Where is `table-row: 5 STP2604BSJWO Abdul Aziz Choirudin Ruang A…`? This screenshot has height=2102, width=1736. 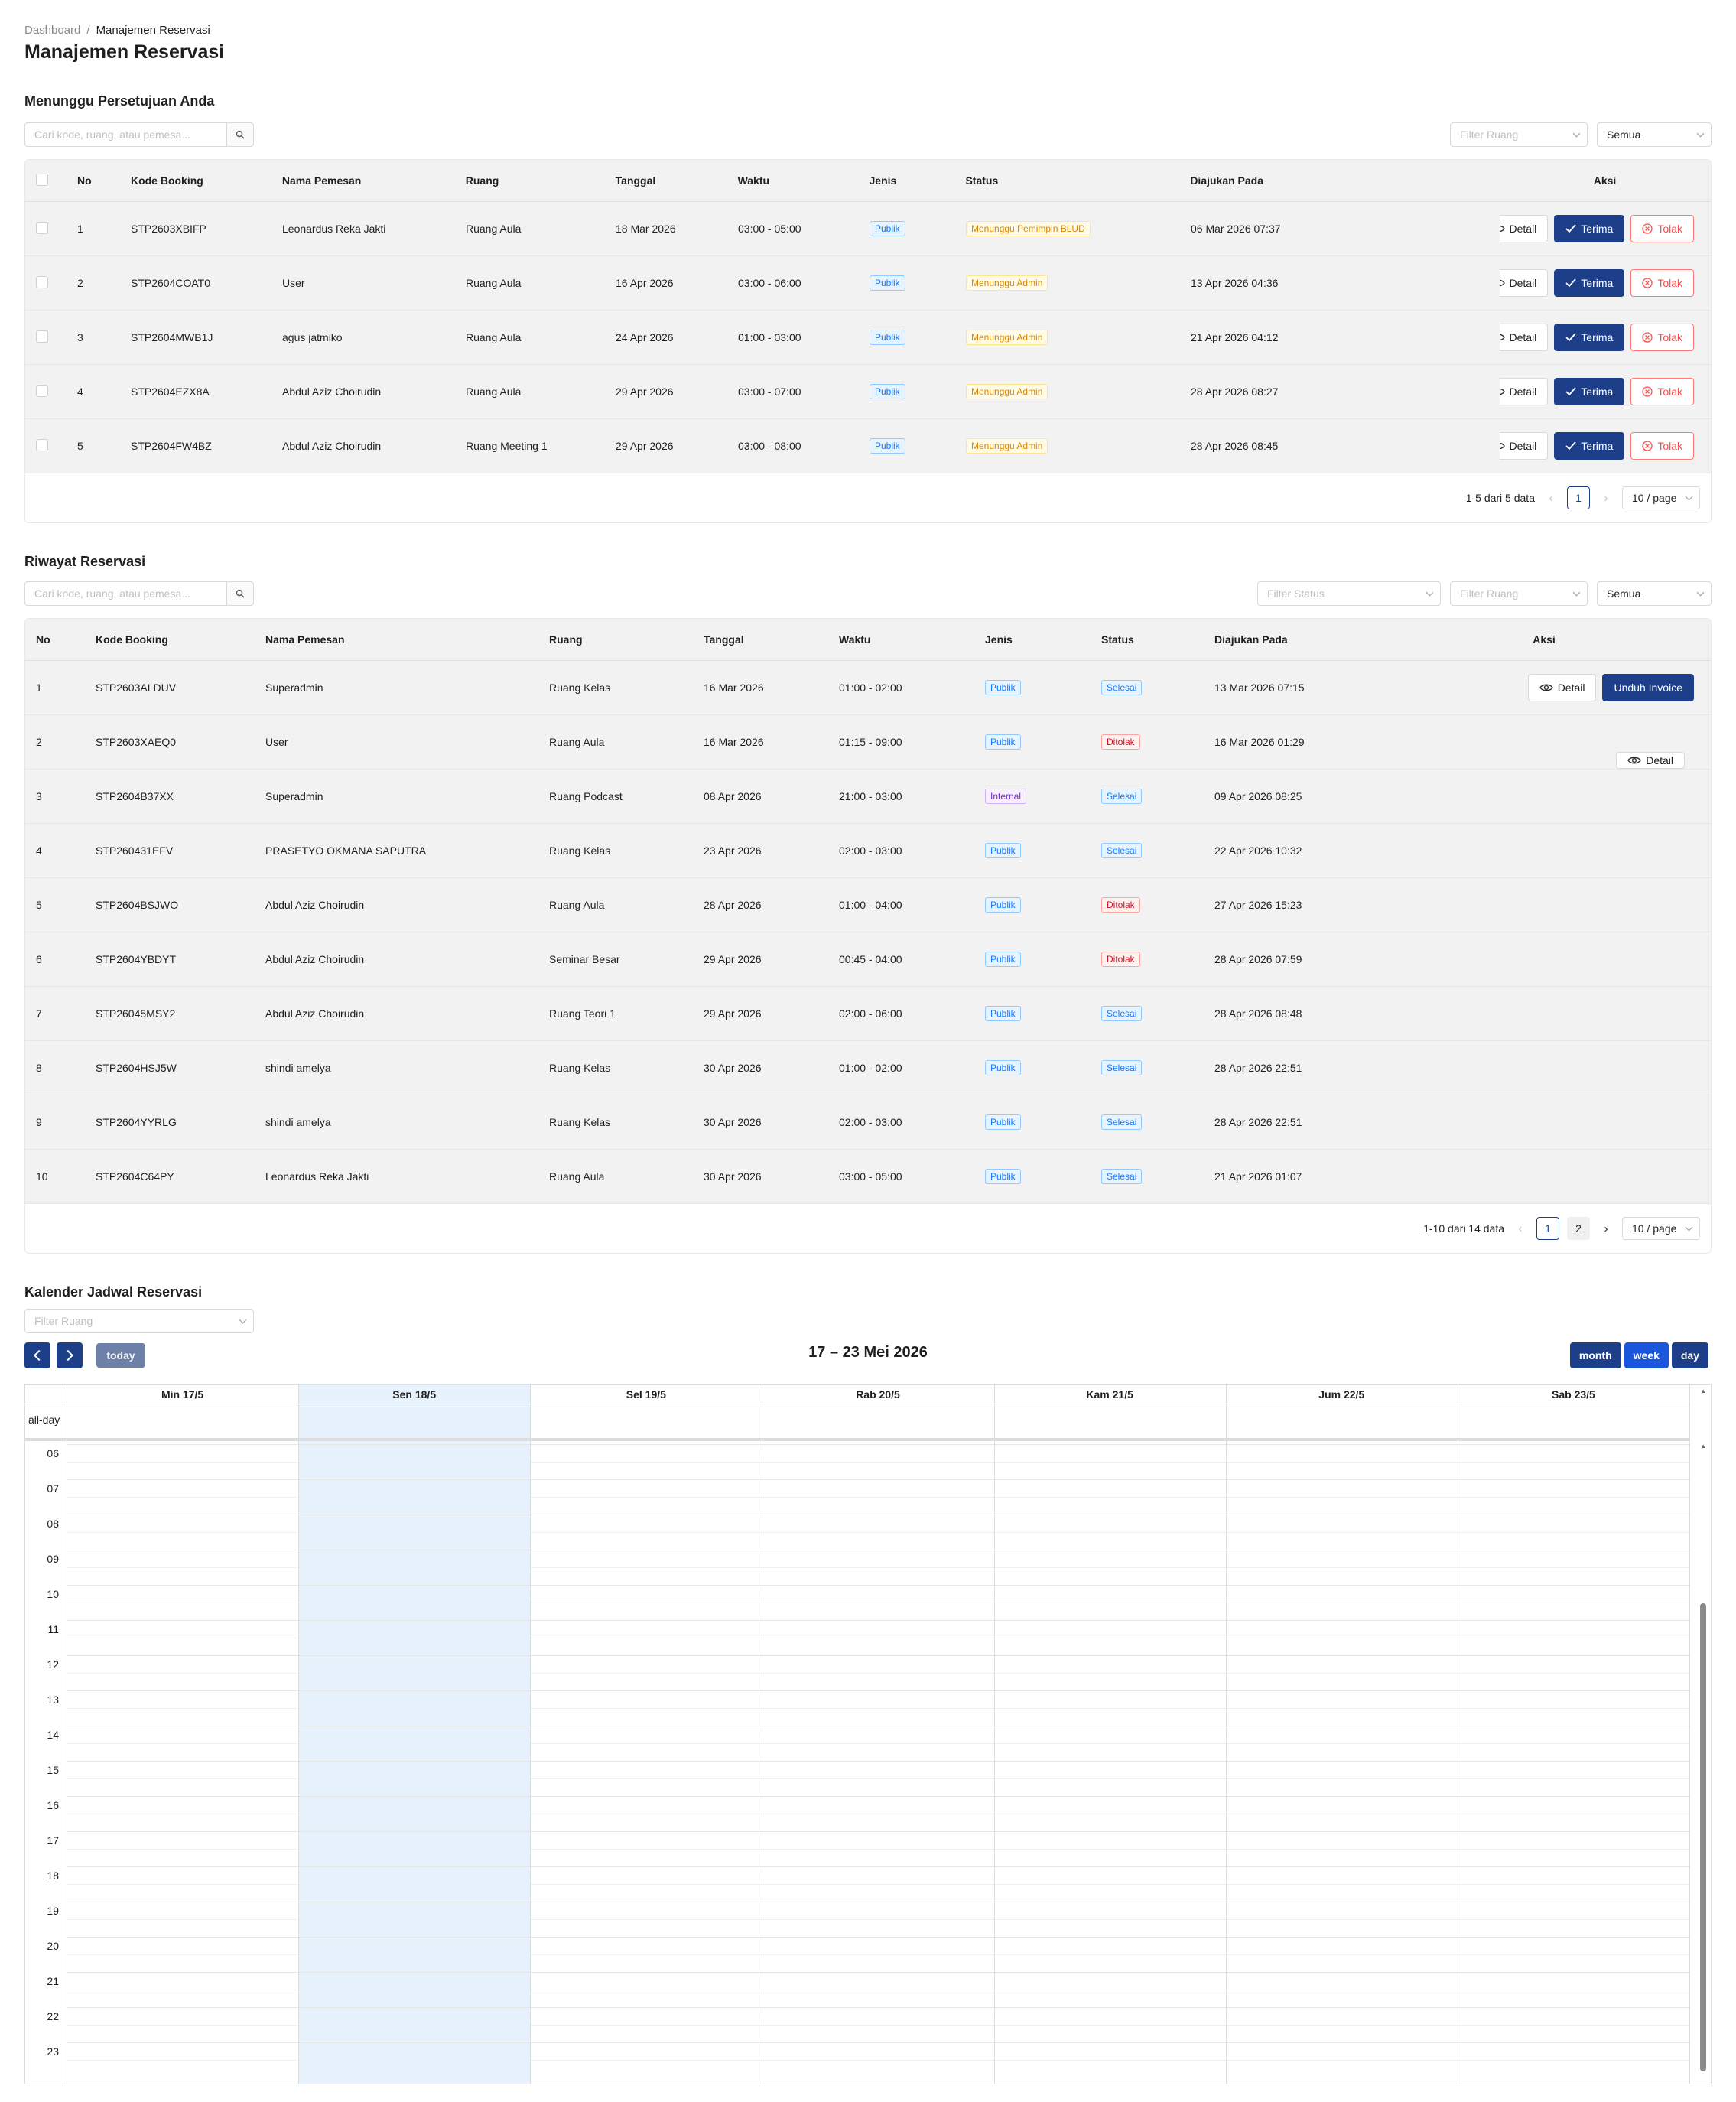 table-row: 5 STP2604BSJWO Abdul Aziz Choirudin Ruang A… is located at coordinates (868, 905).